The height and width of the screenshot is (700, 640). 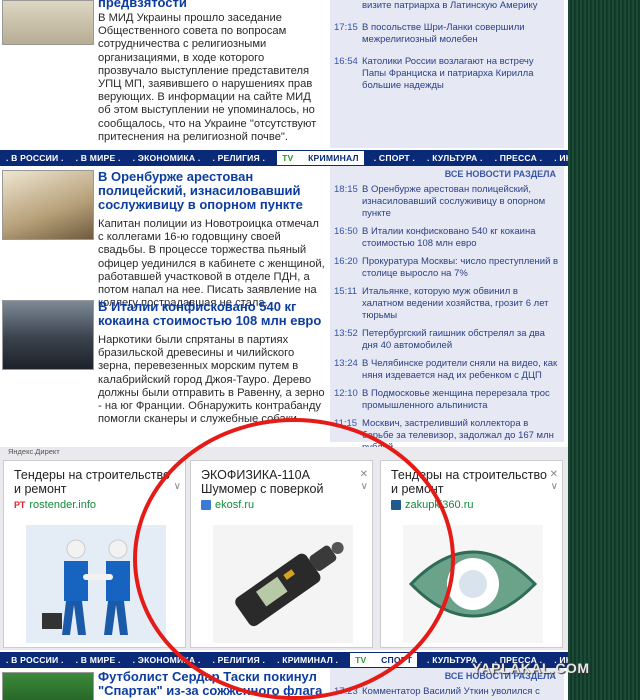 What do you see at coordinates (519, 158) in the screenshot?
I see `nav-press: . ПРЕССА .` at bounding box center [519, 158].